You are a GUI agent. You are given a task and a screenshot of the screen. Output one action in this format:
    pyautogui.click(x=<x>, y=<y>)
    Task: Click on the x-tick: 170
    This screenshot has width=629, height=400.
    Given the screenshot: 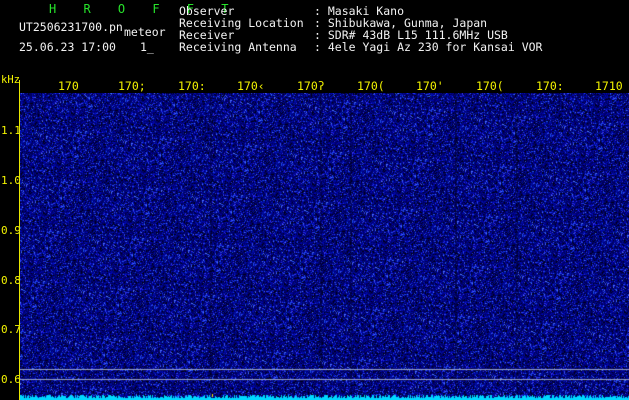 What is the action you would take?
    pyautogui.click(x=68, y=86)
    